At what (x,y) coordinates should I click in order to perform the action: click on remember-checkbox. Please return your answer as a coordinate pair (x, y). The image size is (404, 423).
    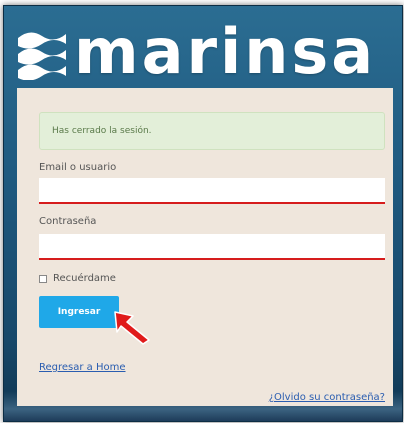
    Looking at the image, I should click on (43, 278).